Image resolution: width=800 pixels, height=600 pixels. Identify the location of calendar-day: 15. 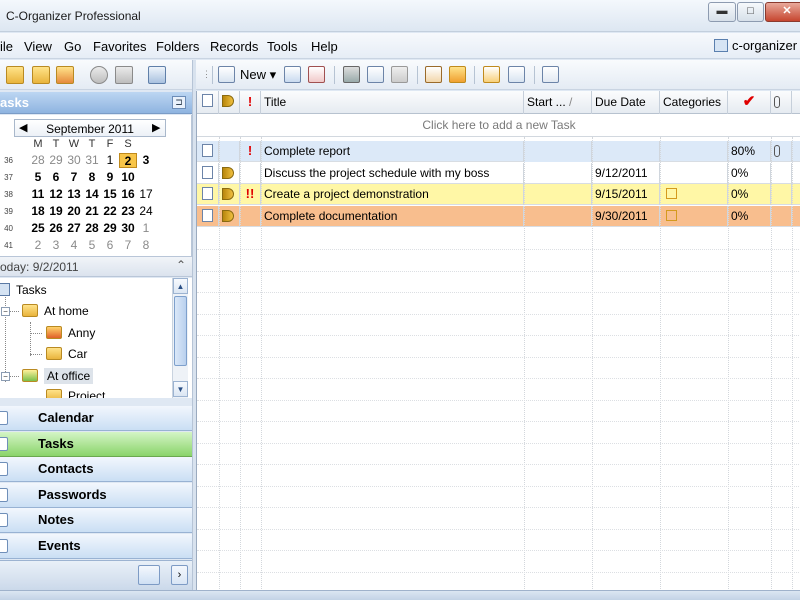
(110, 194).